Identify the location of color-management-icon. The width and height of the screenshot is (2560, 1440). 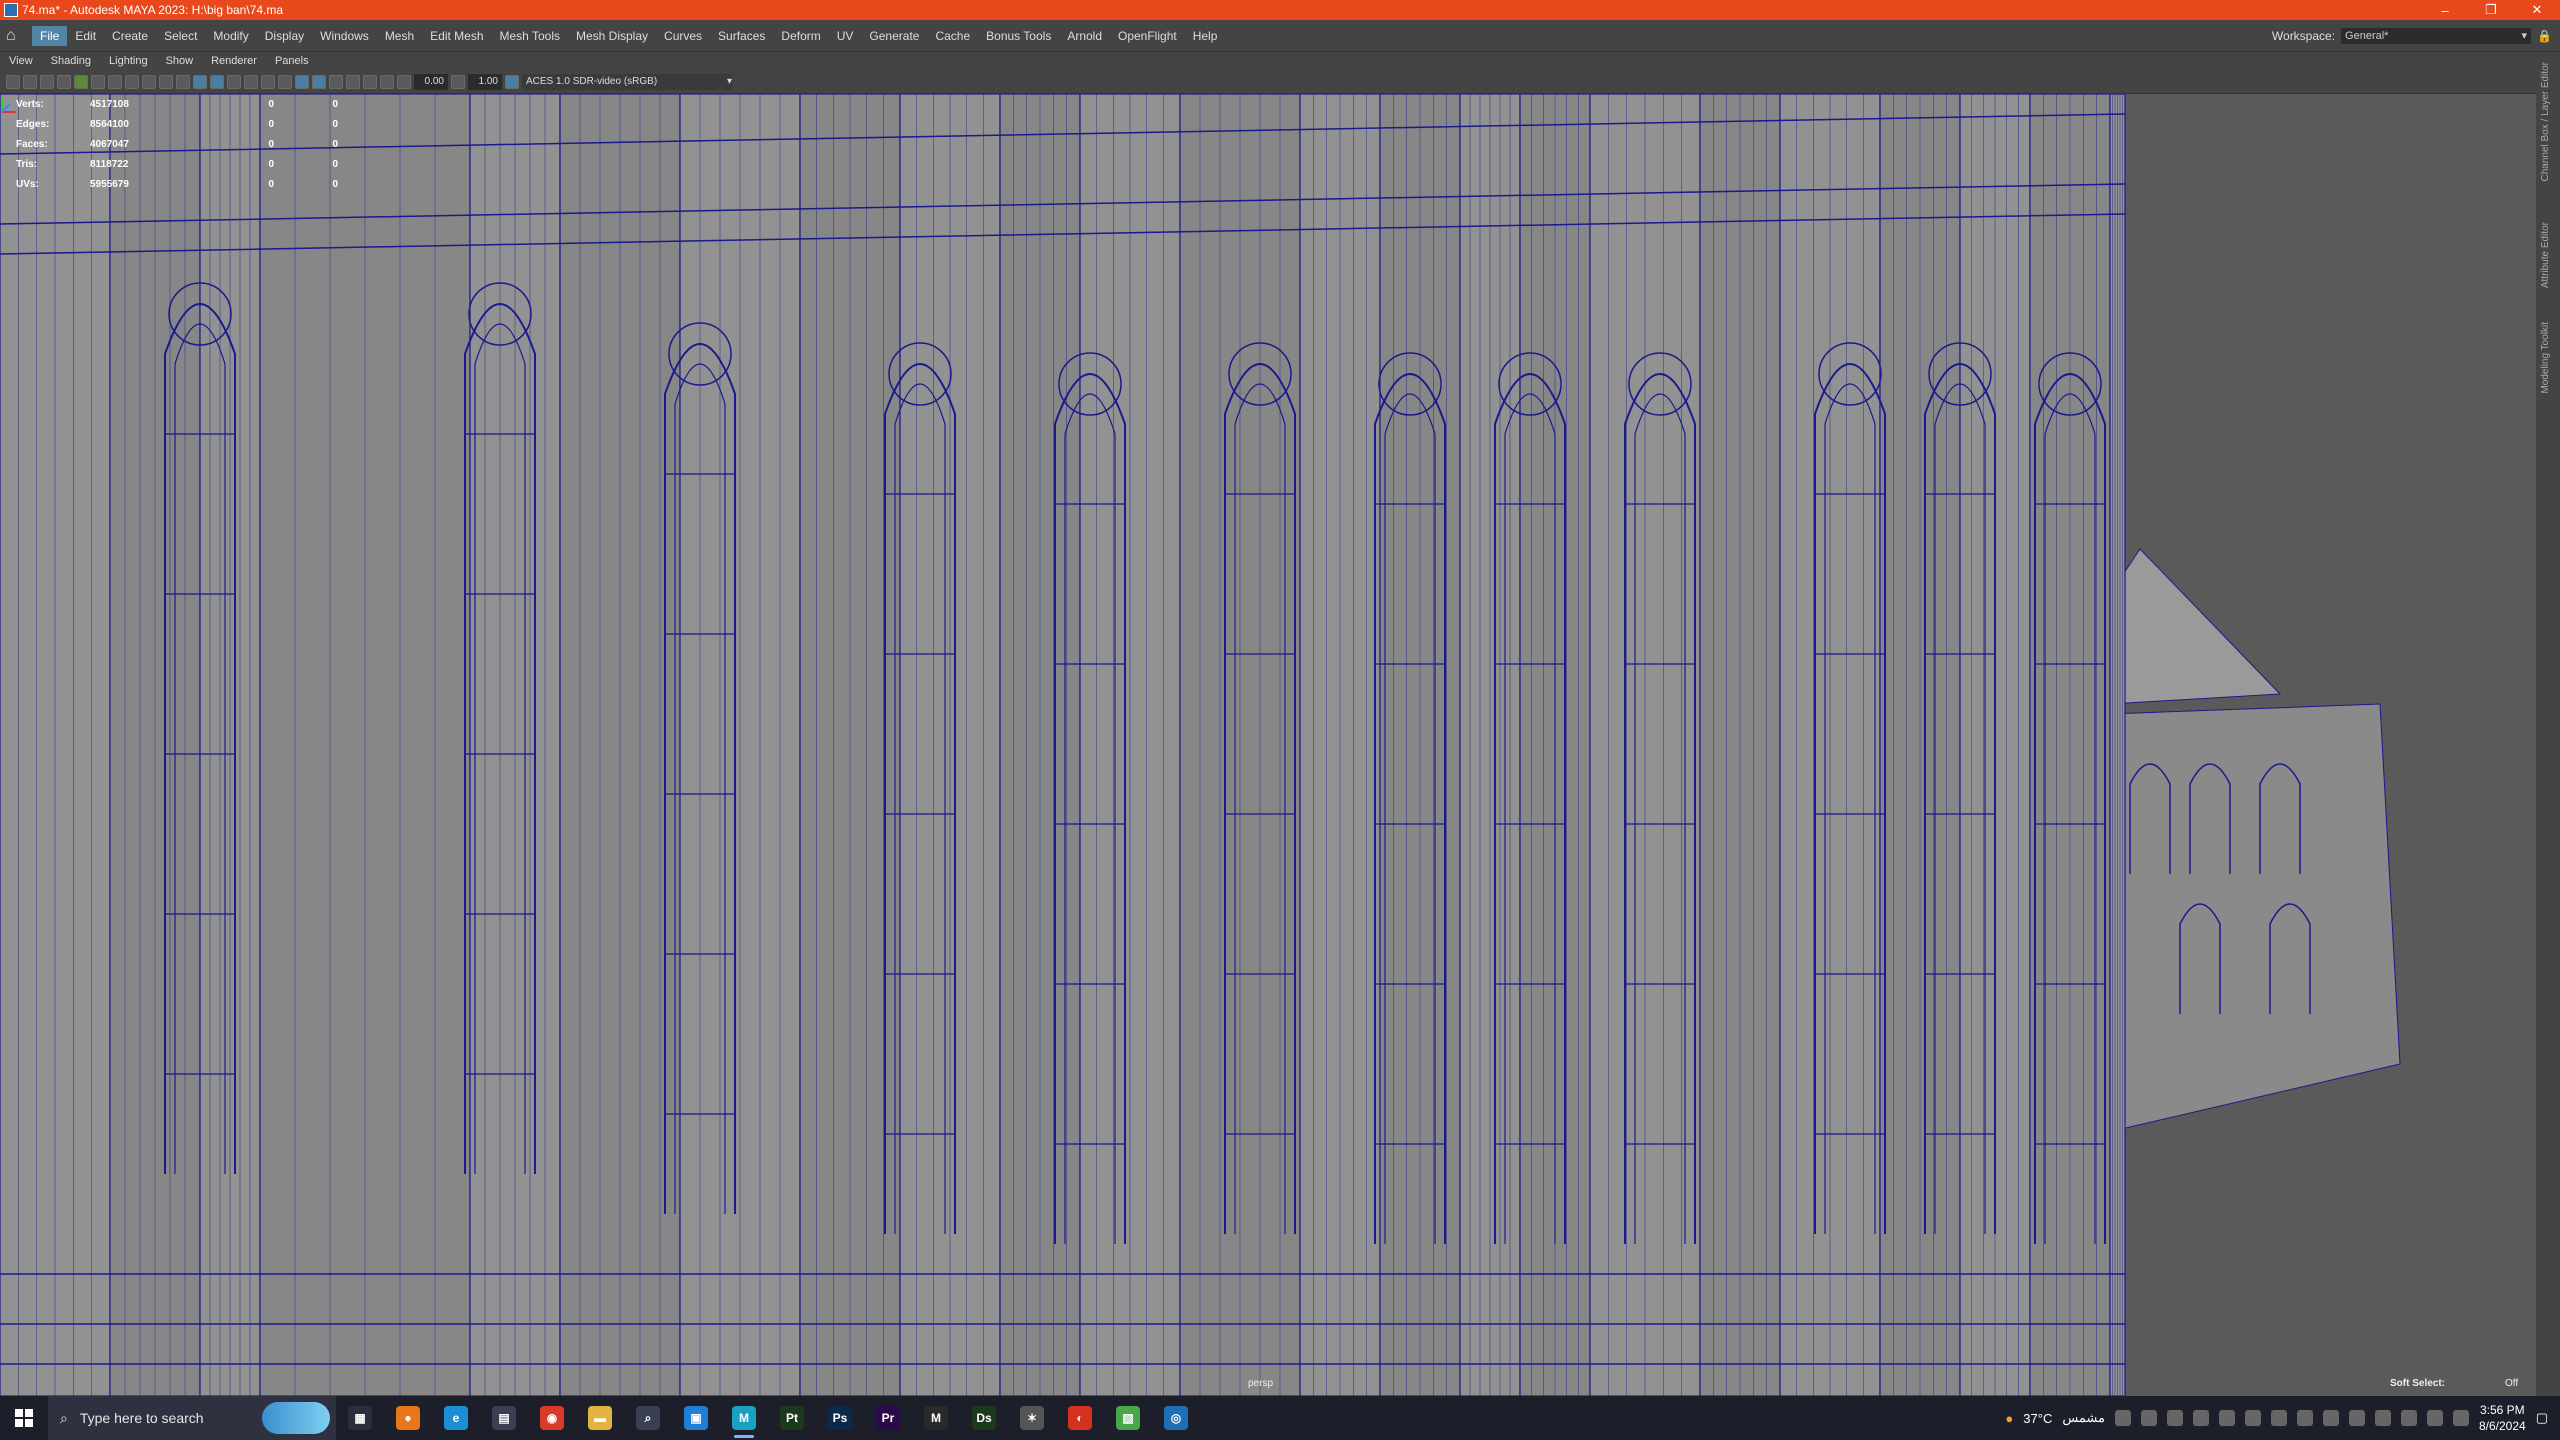
(512, 81).